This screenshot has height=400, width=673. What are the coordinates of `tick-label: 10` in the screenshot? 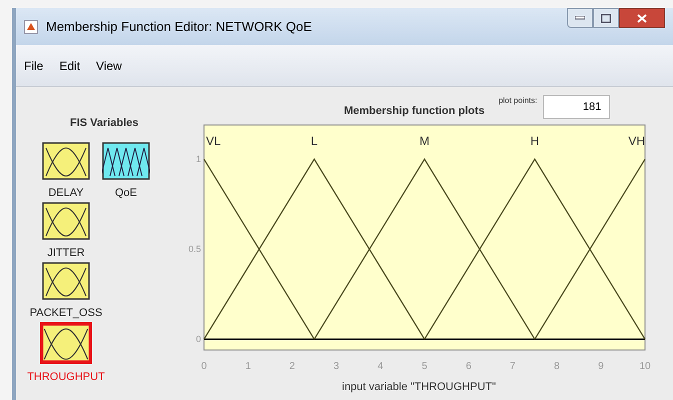 It's located at (645, 366).